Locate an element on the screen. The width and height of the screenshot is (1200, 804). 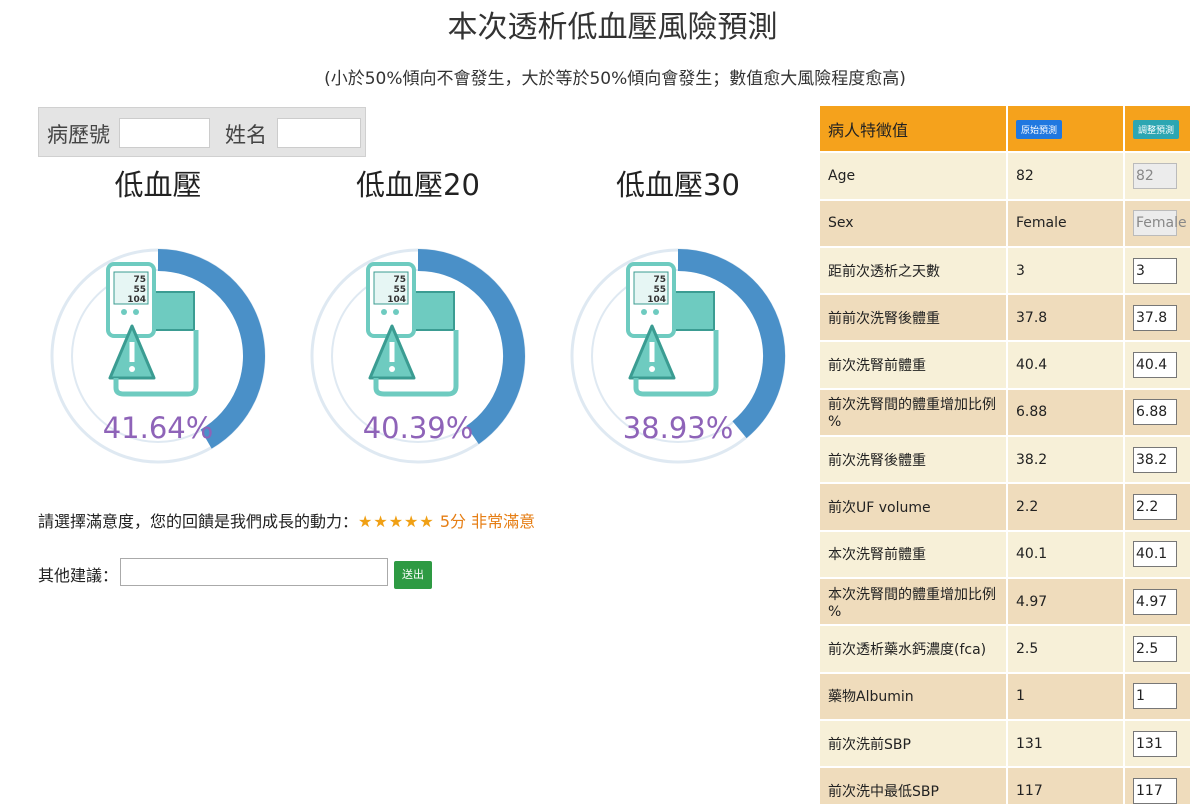
feature-input: Female is located at coordinates (1160, 223).